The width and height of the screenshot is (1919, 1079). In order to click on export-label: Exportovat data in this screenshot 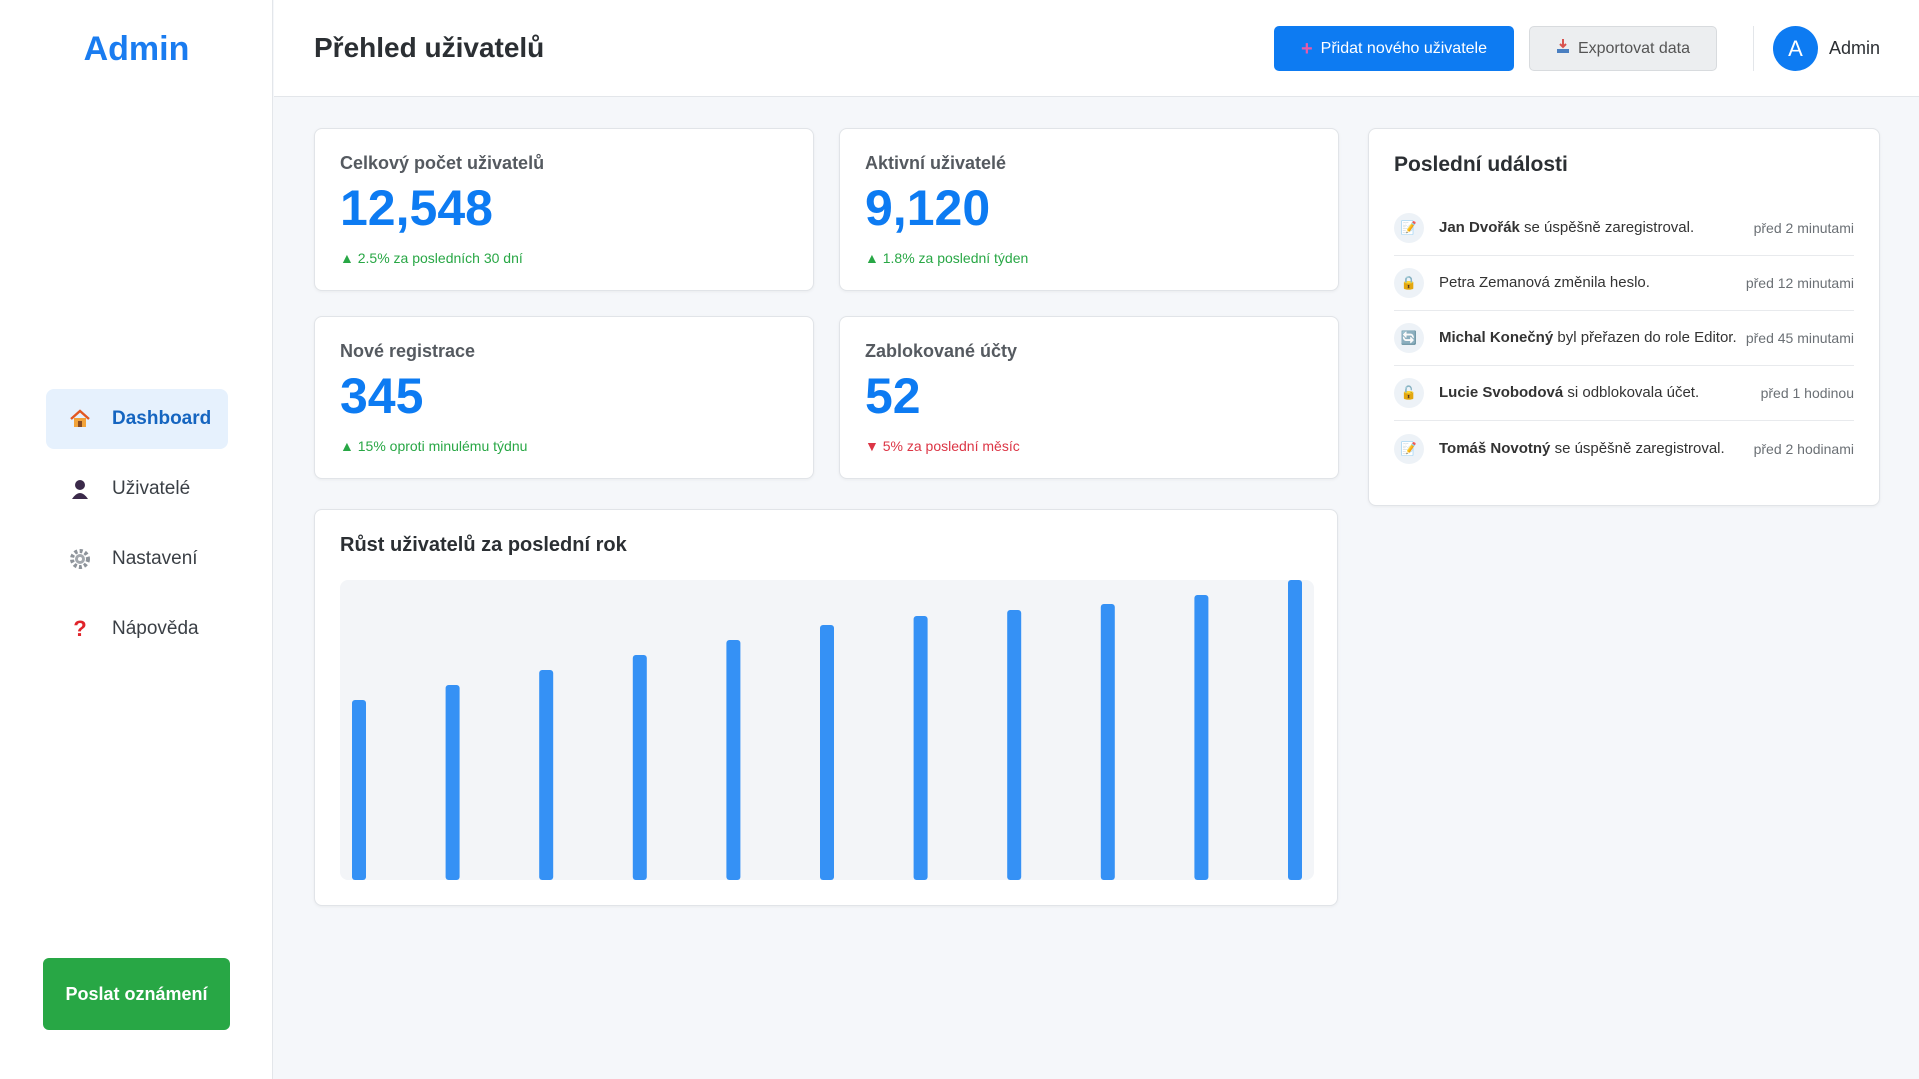, I will do `click(1634, 48)`.